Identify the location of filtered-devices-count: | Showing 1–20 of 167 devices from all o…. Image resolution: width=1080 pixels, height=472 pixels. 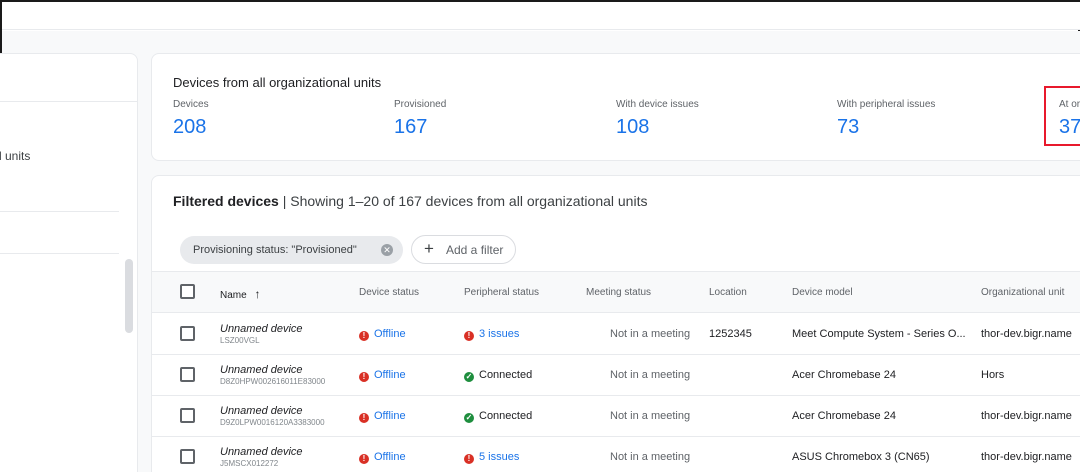
(463, 201).